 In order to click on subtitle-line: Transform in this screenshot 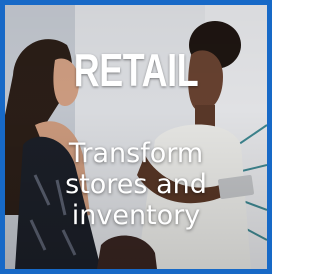, I will do `click(136, 153)`.